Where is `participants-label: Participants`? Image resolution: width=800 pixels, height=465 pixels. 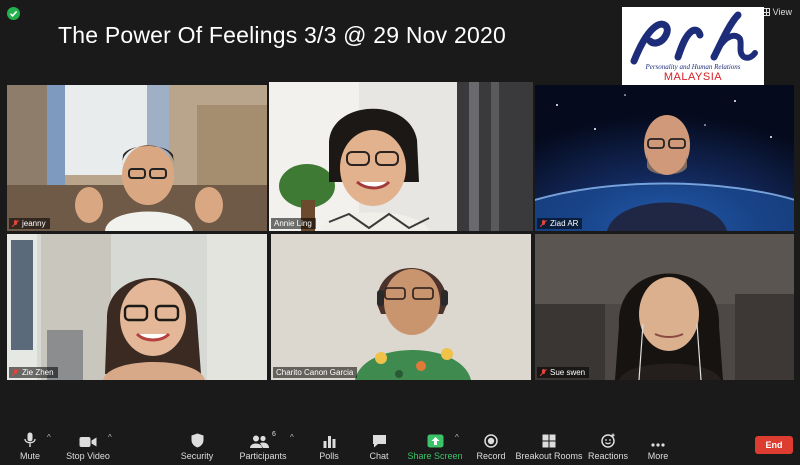
participants-label: Participants is located at coordinates (263, 456).